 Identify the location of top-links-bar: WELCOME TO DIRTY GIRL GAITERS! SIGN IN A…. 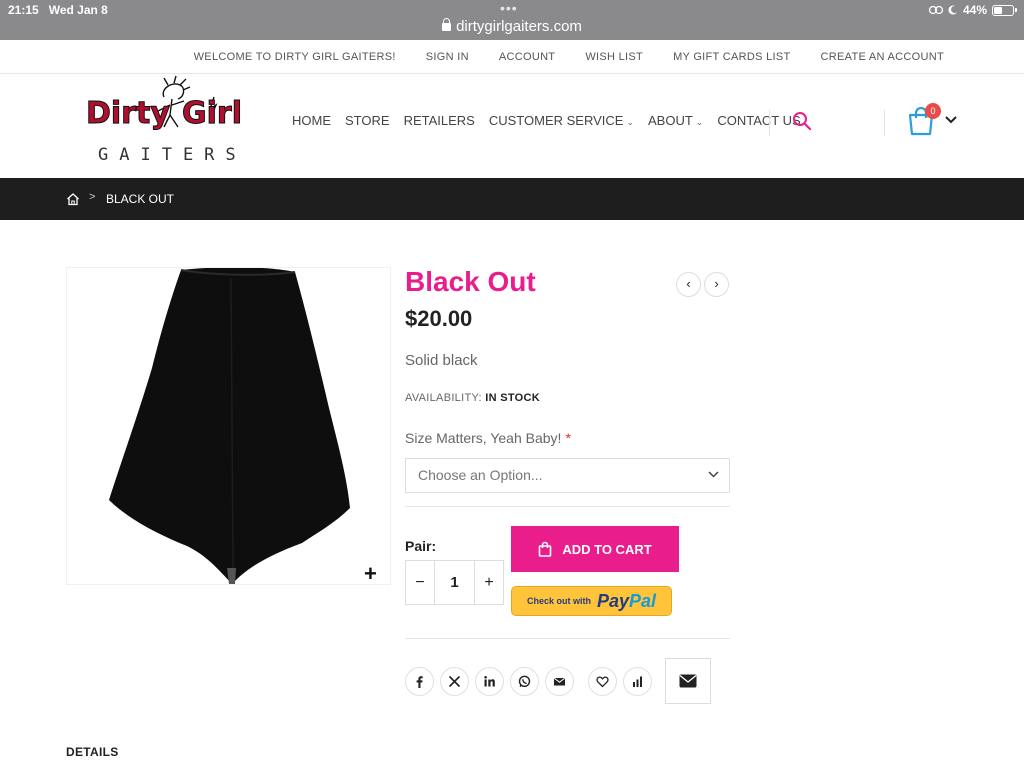
(512, 57).